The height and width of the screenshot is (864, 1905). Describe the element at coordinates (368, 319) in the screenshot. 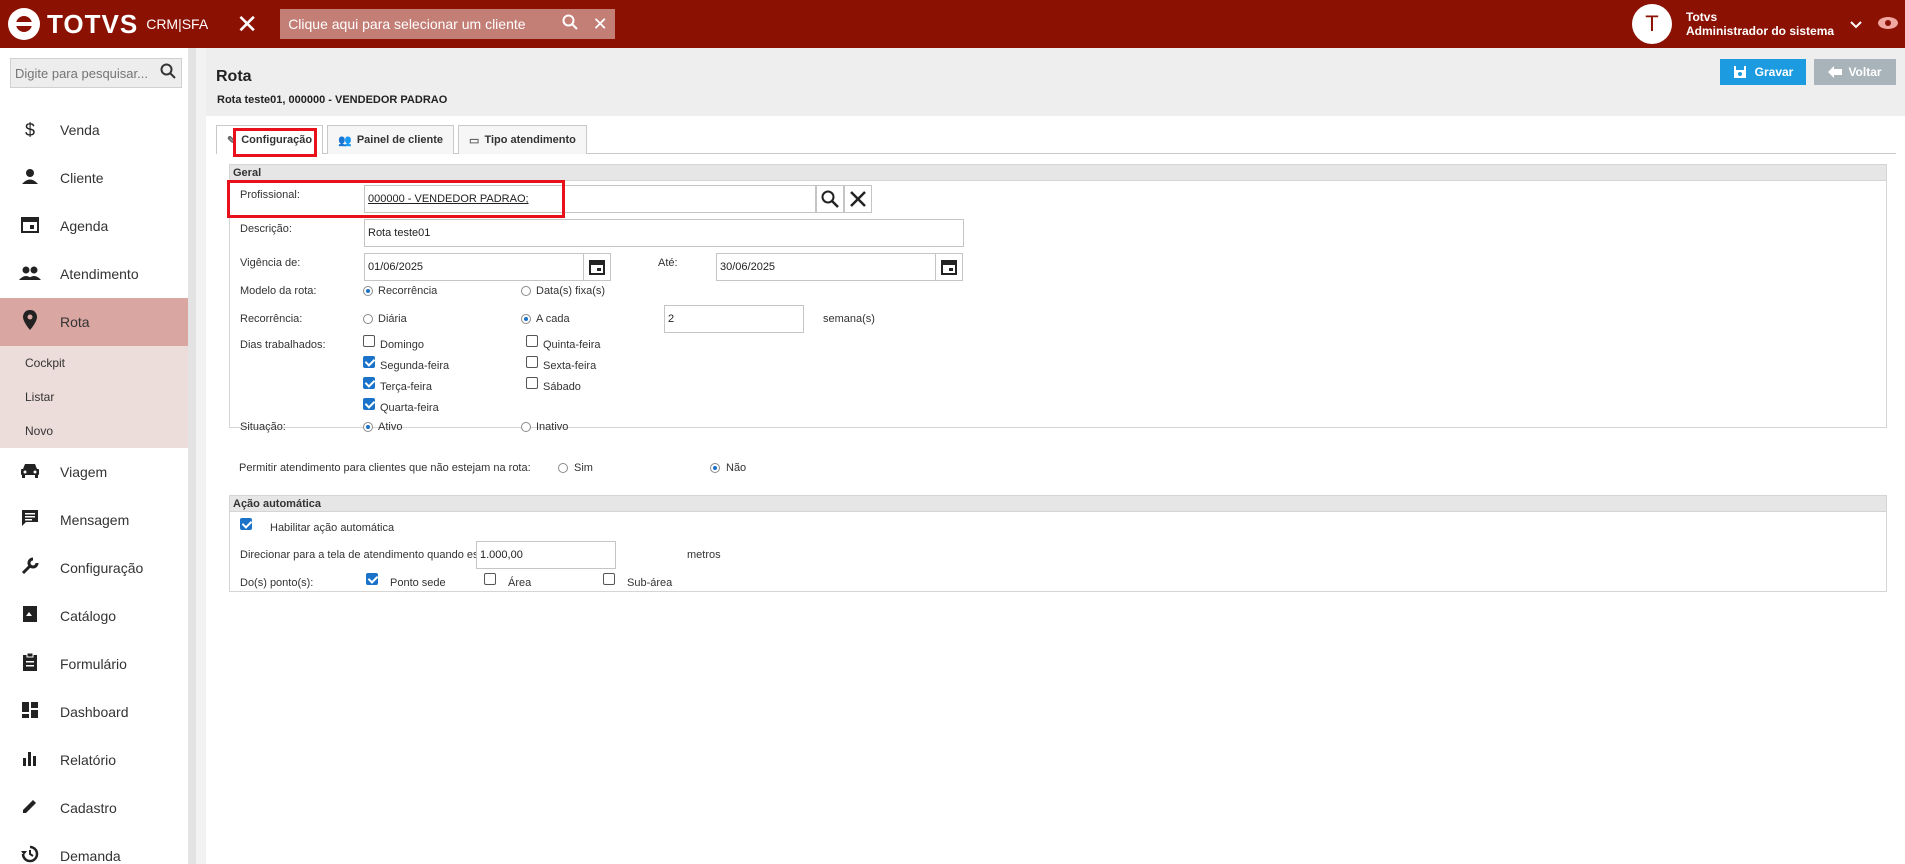

I see `recorrencia-diaria-radio` at that location.